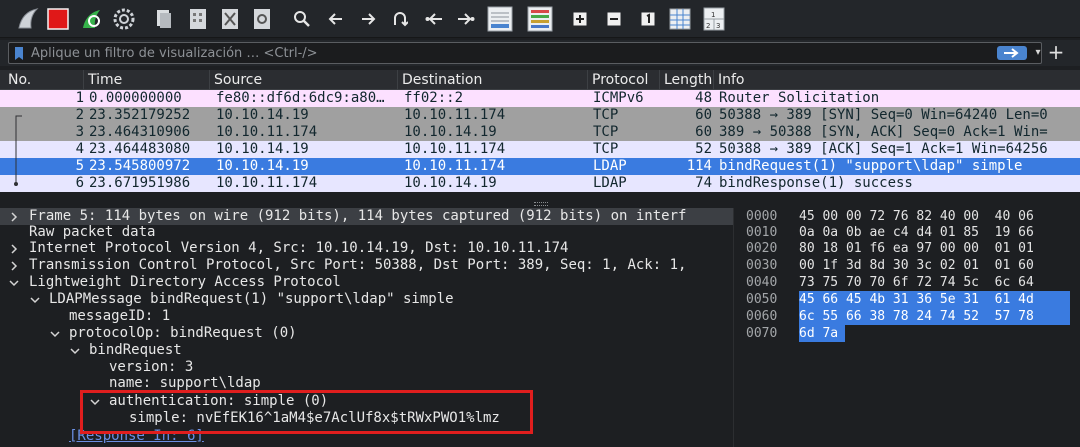 Image resolution: width=1080 pixels, height=447 pixels. I want to click on detail-row-protocolop: protocolOp: bindRequest (0), so click(366, 333).